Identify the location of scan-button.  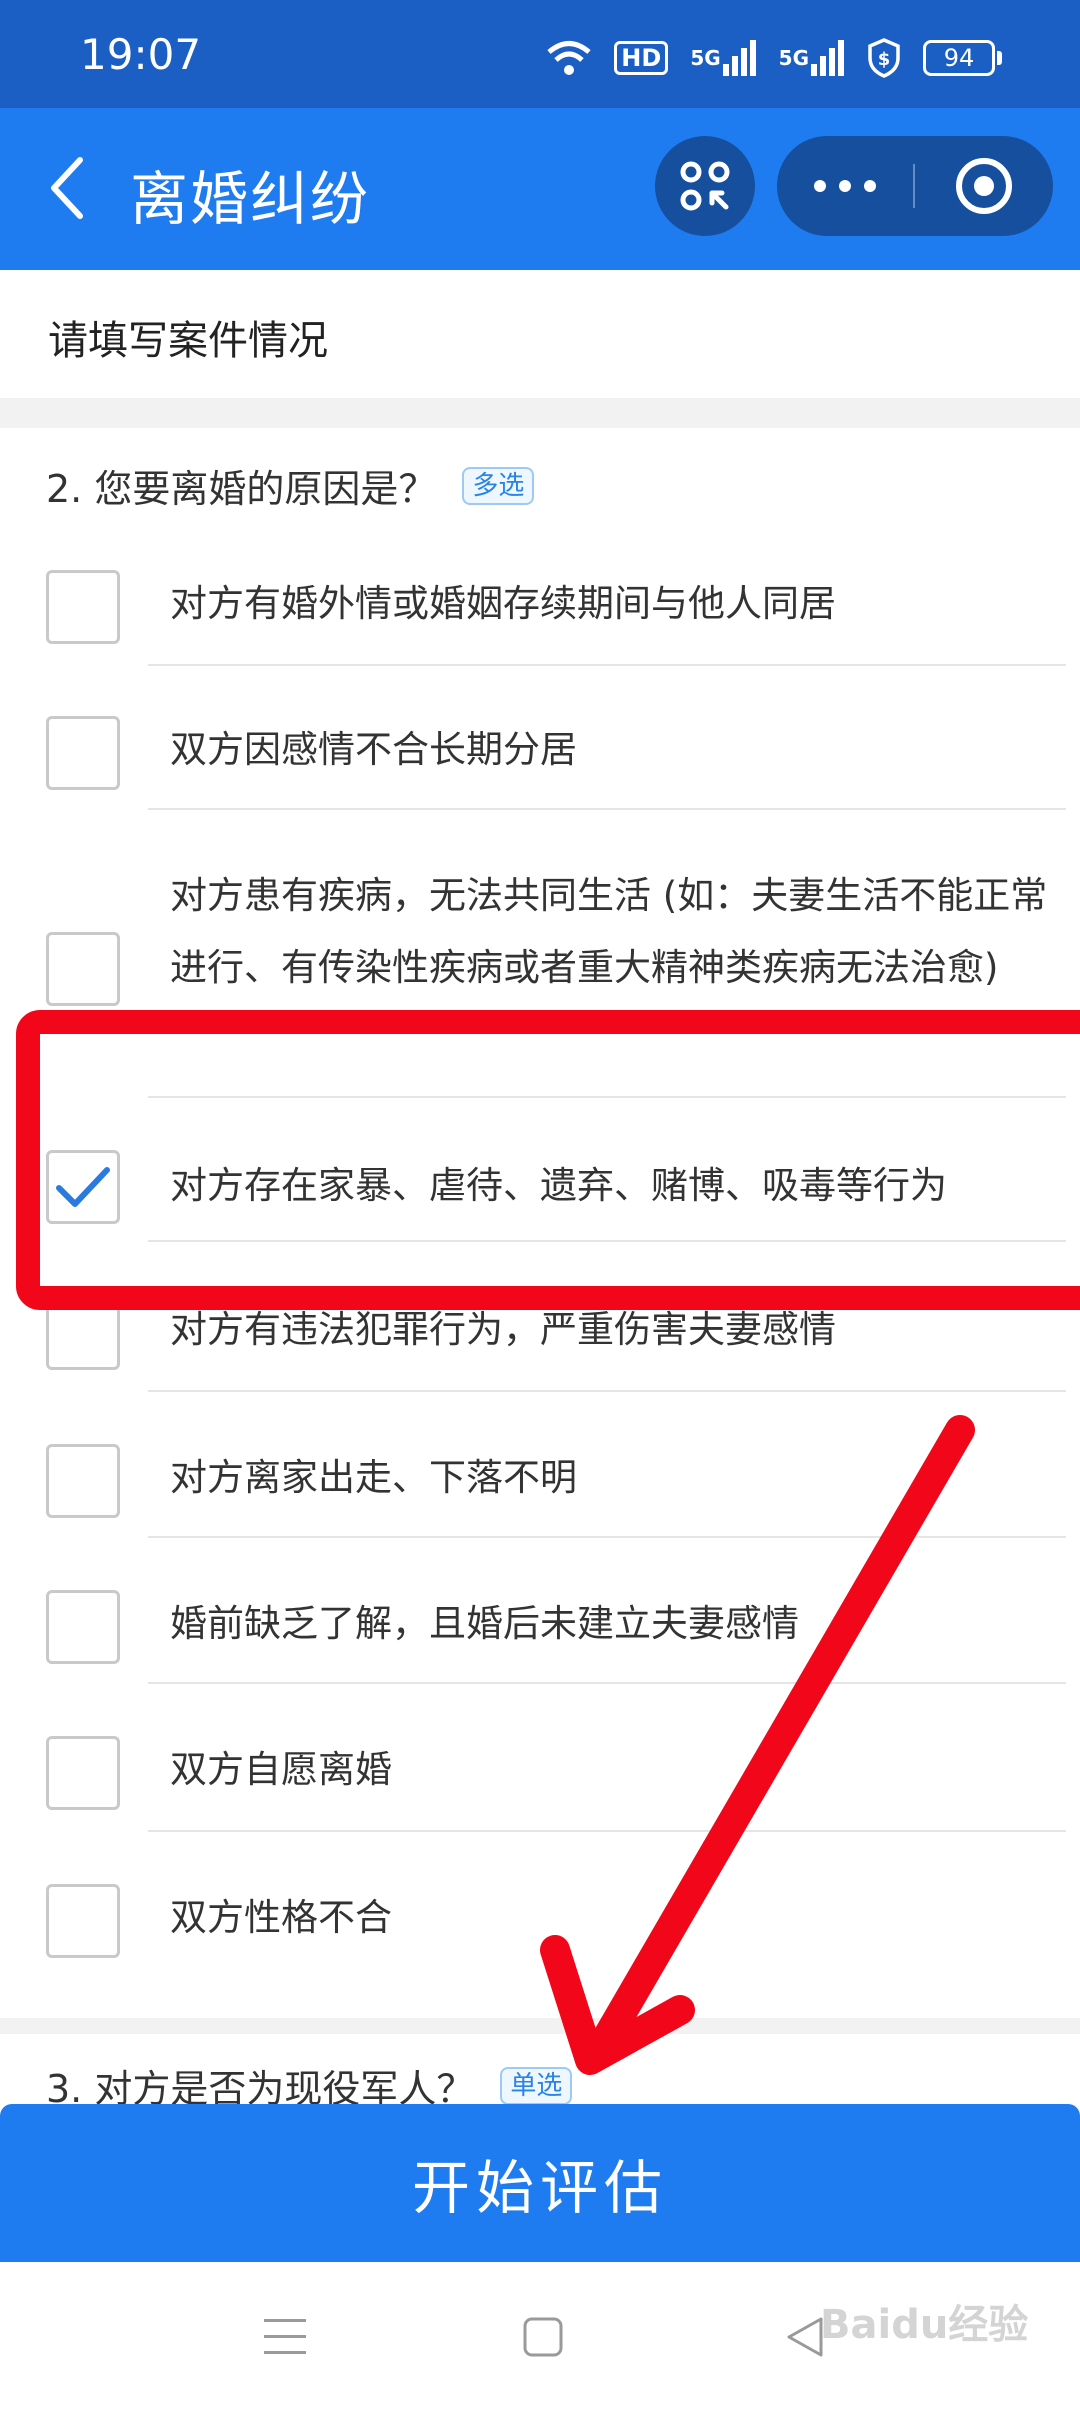
(705, 186).